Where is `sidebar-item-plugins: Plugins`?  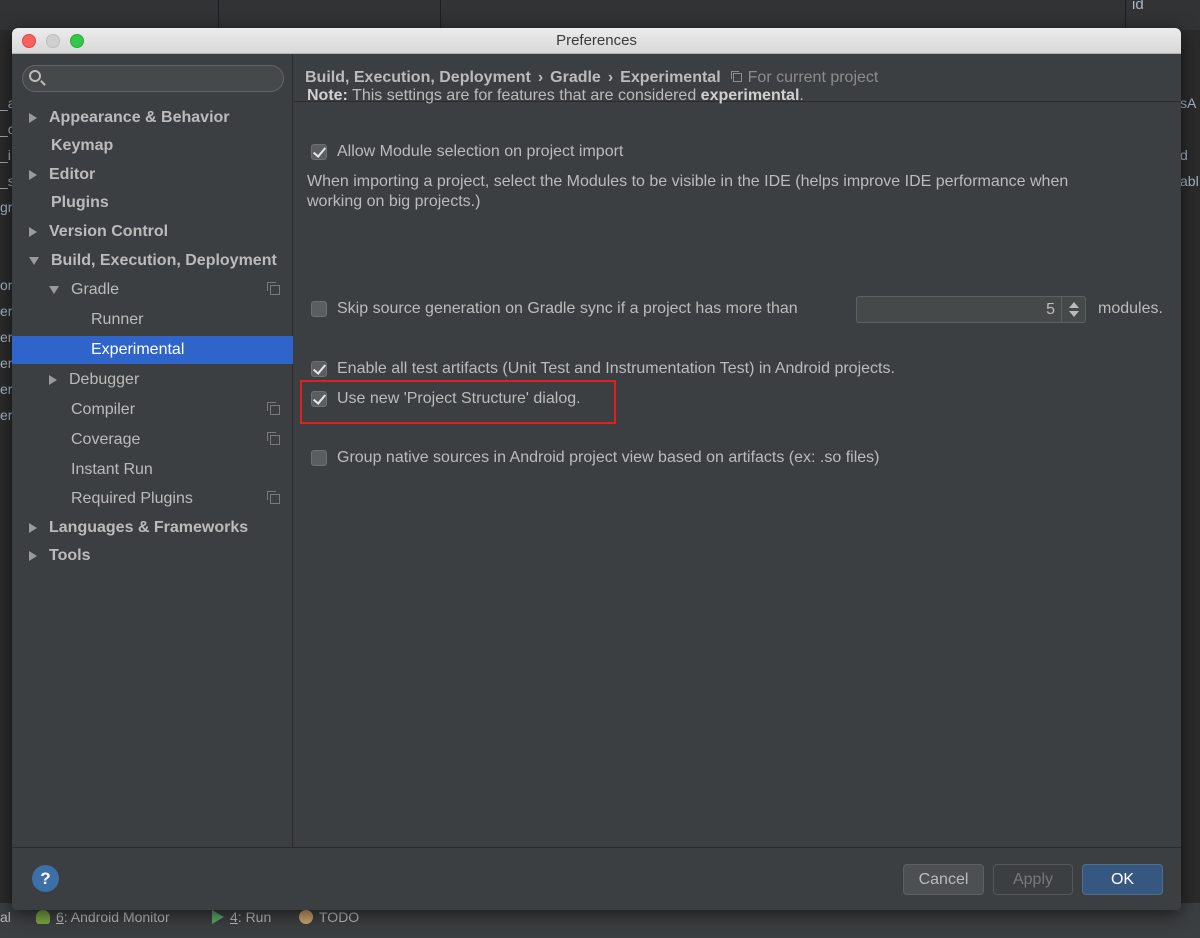 sidebar-item-plugins: Plugins is located at coordinates (152, 203).